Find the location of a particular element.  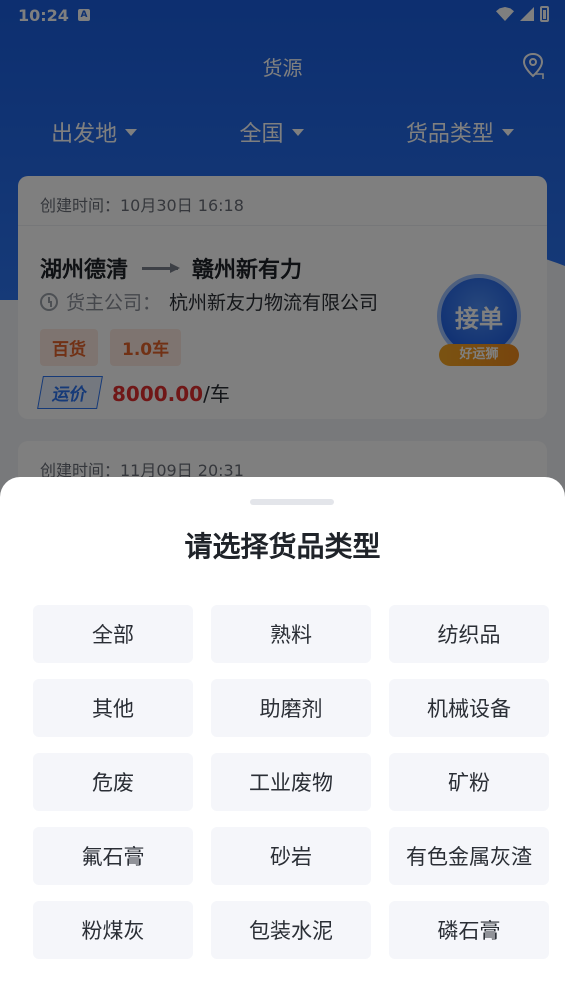

option-bagged-cement: 包装水泥 is located at coordinates (291, 930).